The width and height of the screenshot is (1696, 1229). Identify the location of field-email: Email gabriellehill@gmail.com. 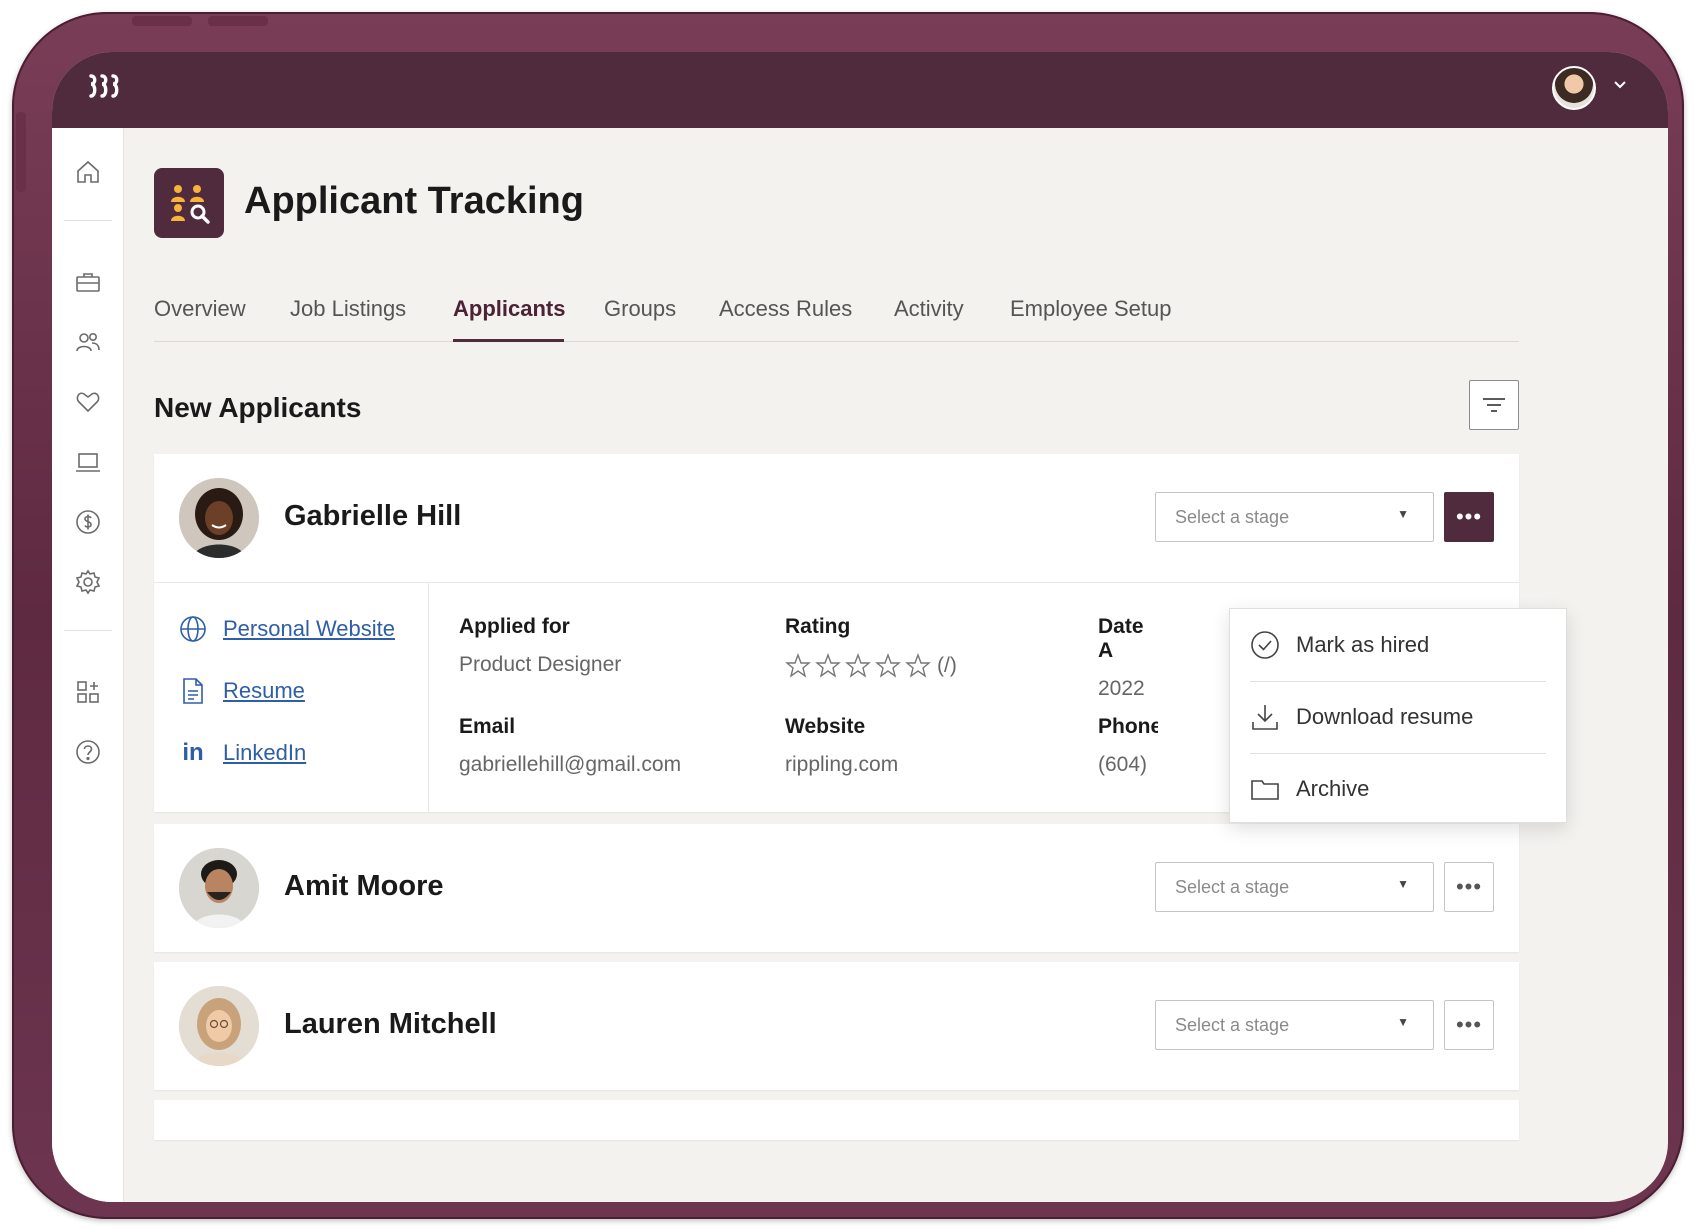
(570, 746).